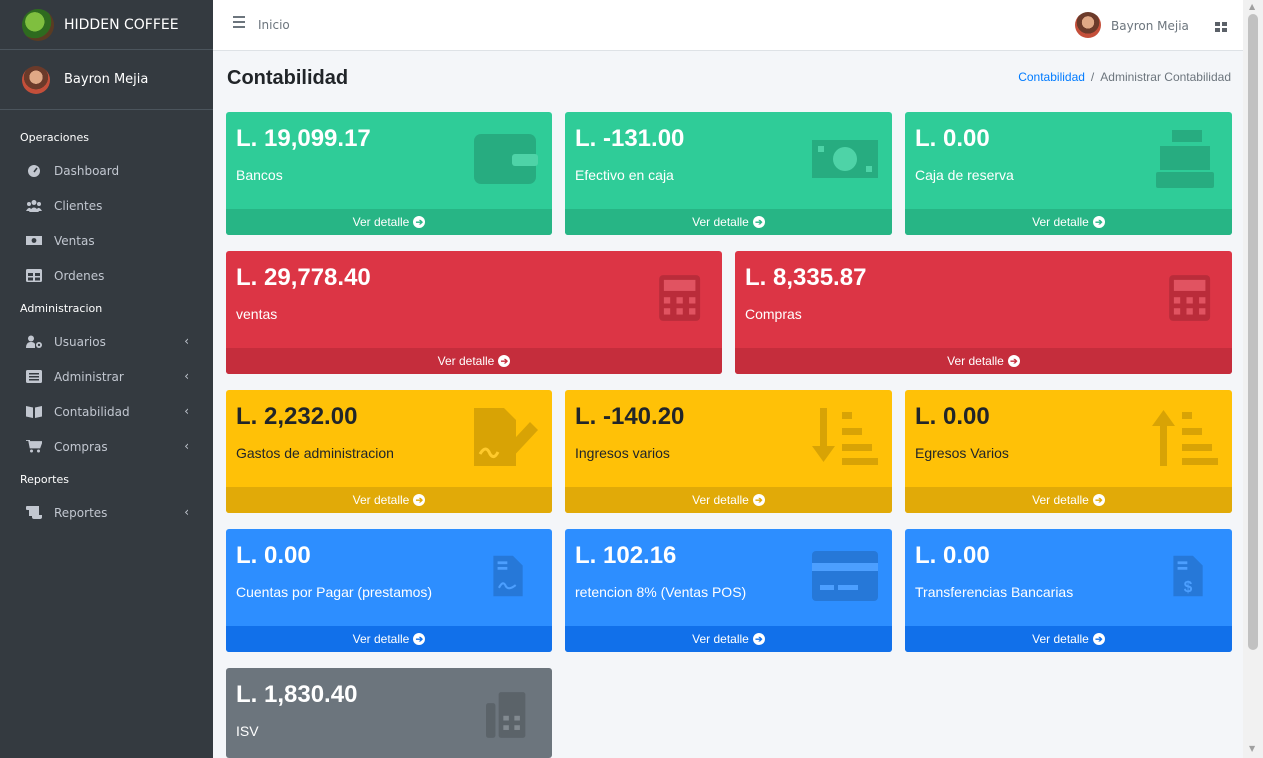 The height and width of the screenshot is (758, 1263). What do you see at coordinates (1188, 576) in the screenshot?
I see `file-invoice-dollar-icon: $` at bounding box center [1188, 576].